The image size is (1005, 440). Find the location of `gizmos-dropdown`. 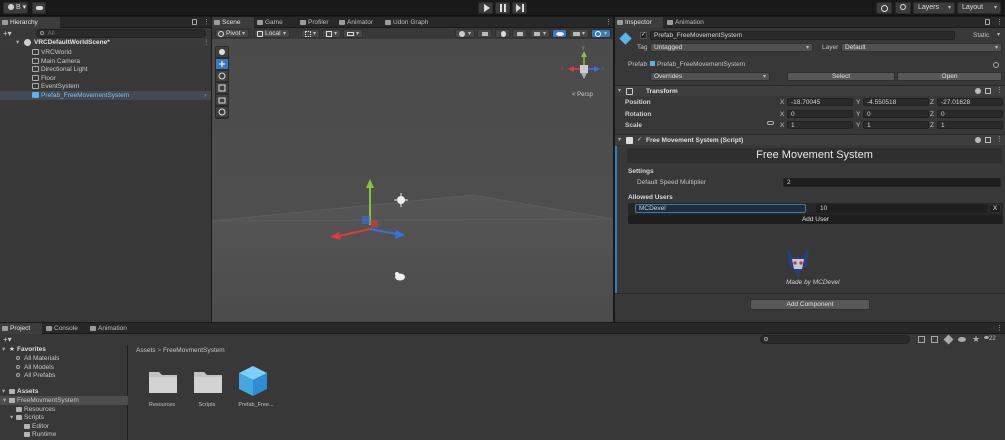

gizmos-dropdown is located at coordinates (601, 33).